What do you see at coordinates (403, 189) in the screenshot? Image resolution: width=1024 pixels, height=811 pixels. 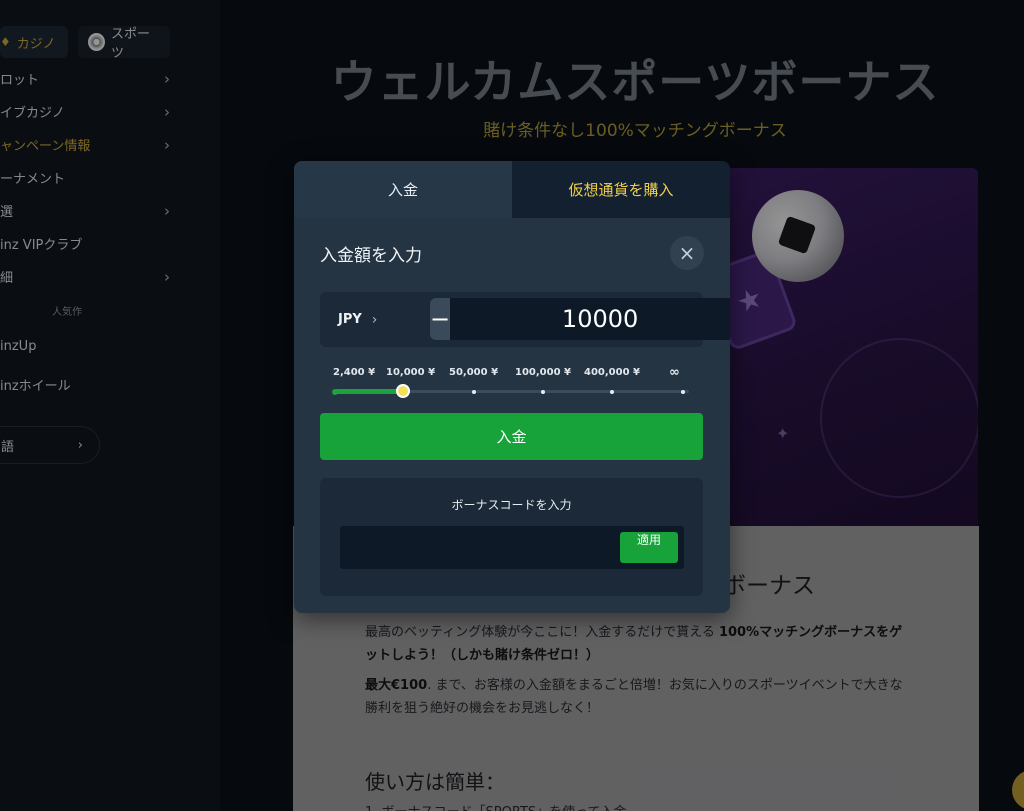 I see `tab-deposit: 入金` at bounding box center [403, 189].